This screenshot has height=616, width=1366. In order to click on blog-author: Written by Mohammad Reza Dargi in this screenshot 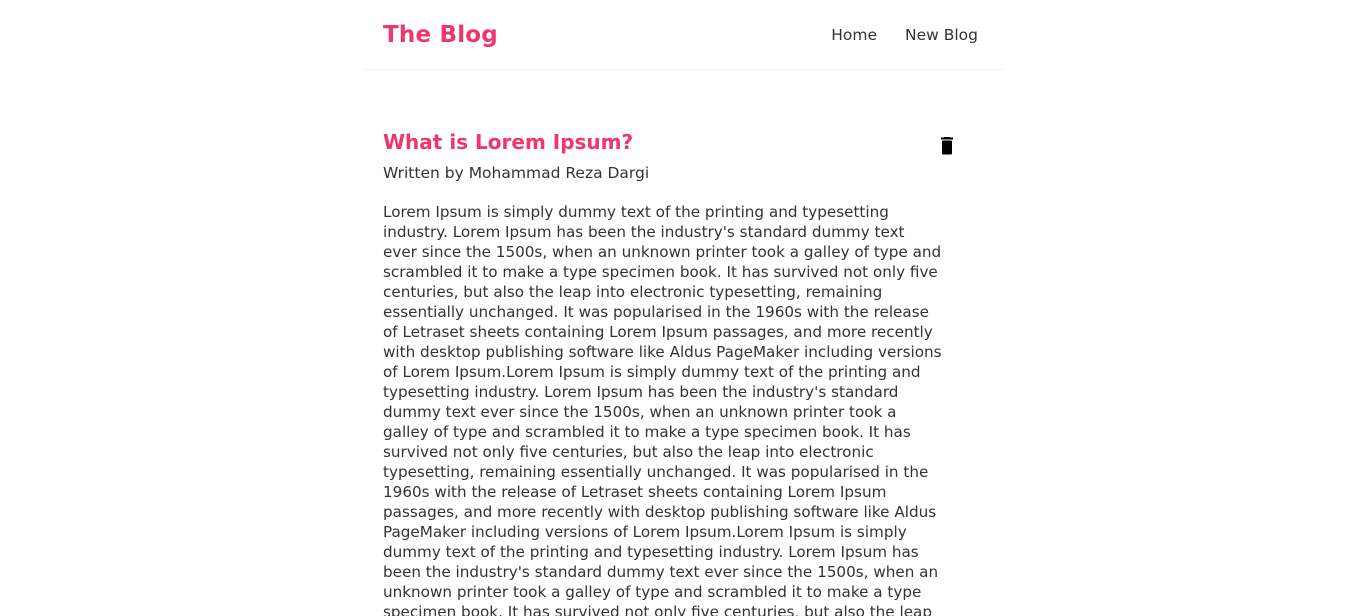, I will do `click(516, 173)`.